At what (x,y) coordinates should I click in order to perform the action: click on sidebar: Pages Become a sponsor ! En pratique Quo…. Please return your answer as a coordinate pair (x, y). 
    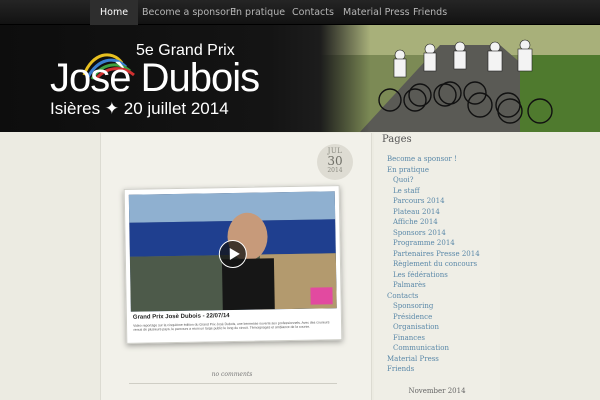
    Looking at the image, I should click on (437, 266).